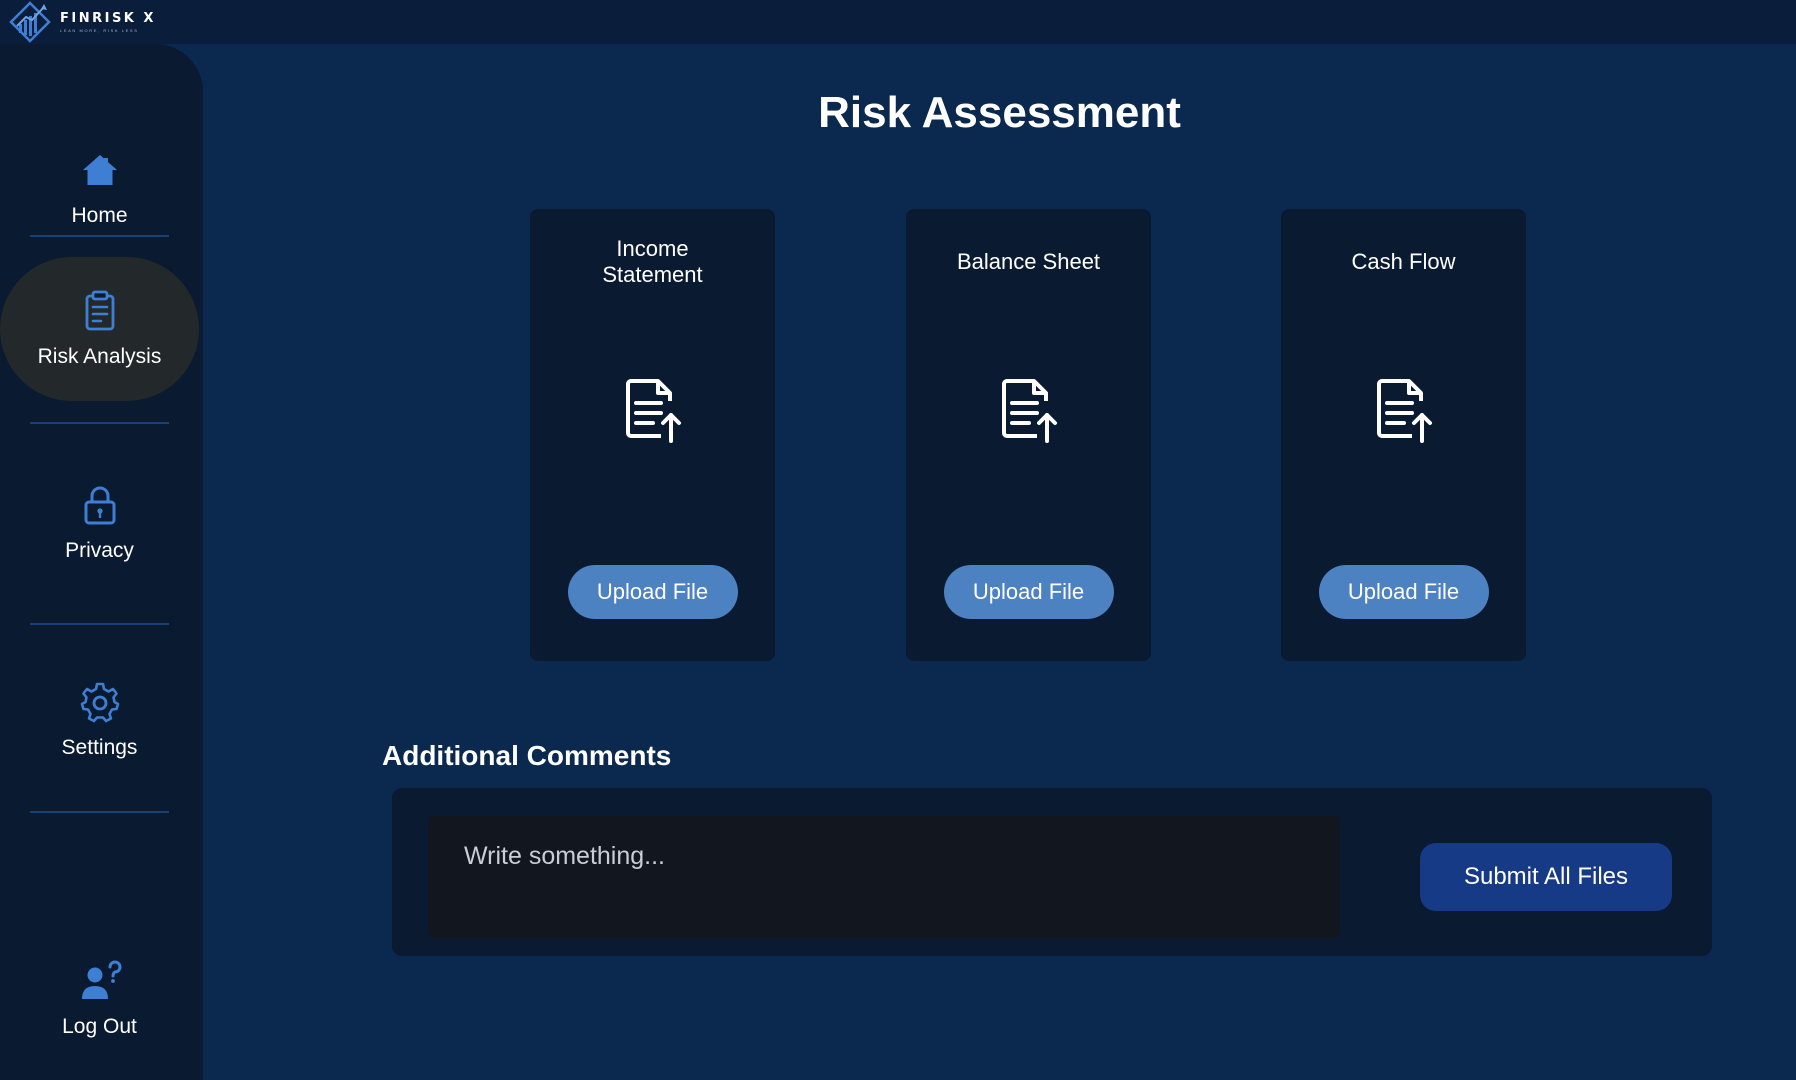 The width and height of the screenshot is (1796, 1080). What do you see at coordinates (99, 170) in the screenshot?
I see `home-icon` at bounding box center [99, 170].